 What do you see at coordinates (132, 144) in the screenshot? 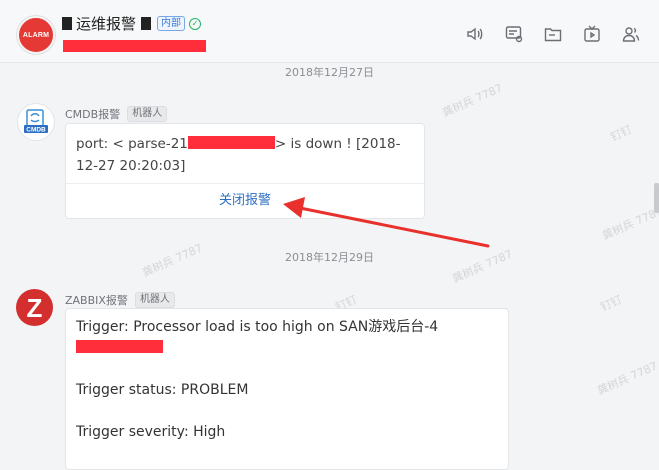
I see `message-text-part: port: < parse-21` at bounding box center [132, 144].